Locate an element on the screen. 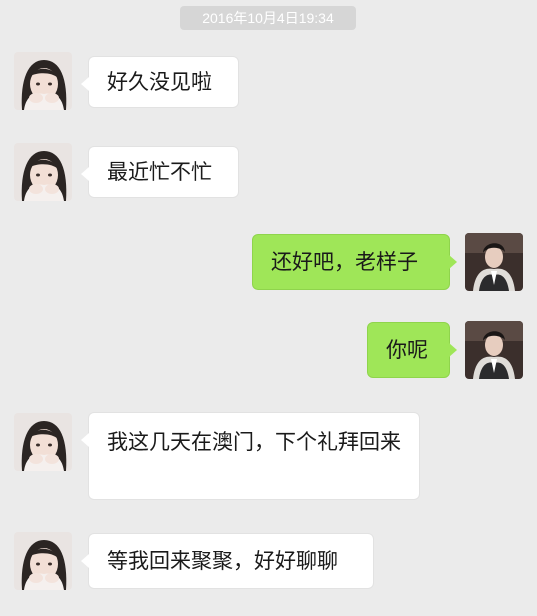  message-bubble-incoming: 好久没见啦 is located at coordinates (160, 82).